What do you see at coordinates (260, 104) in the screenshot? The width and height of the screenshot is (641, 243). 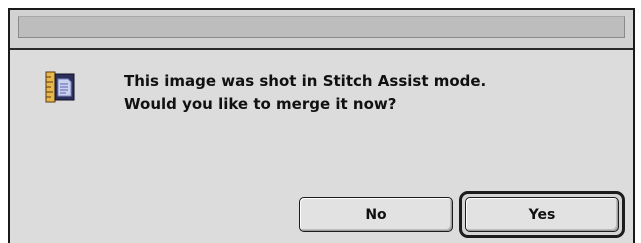 I see `message-line-2: Would you like to merge it now?` at bounding box center [260, 104].